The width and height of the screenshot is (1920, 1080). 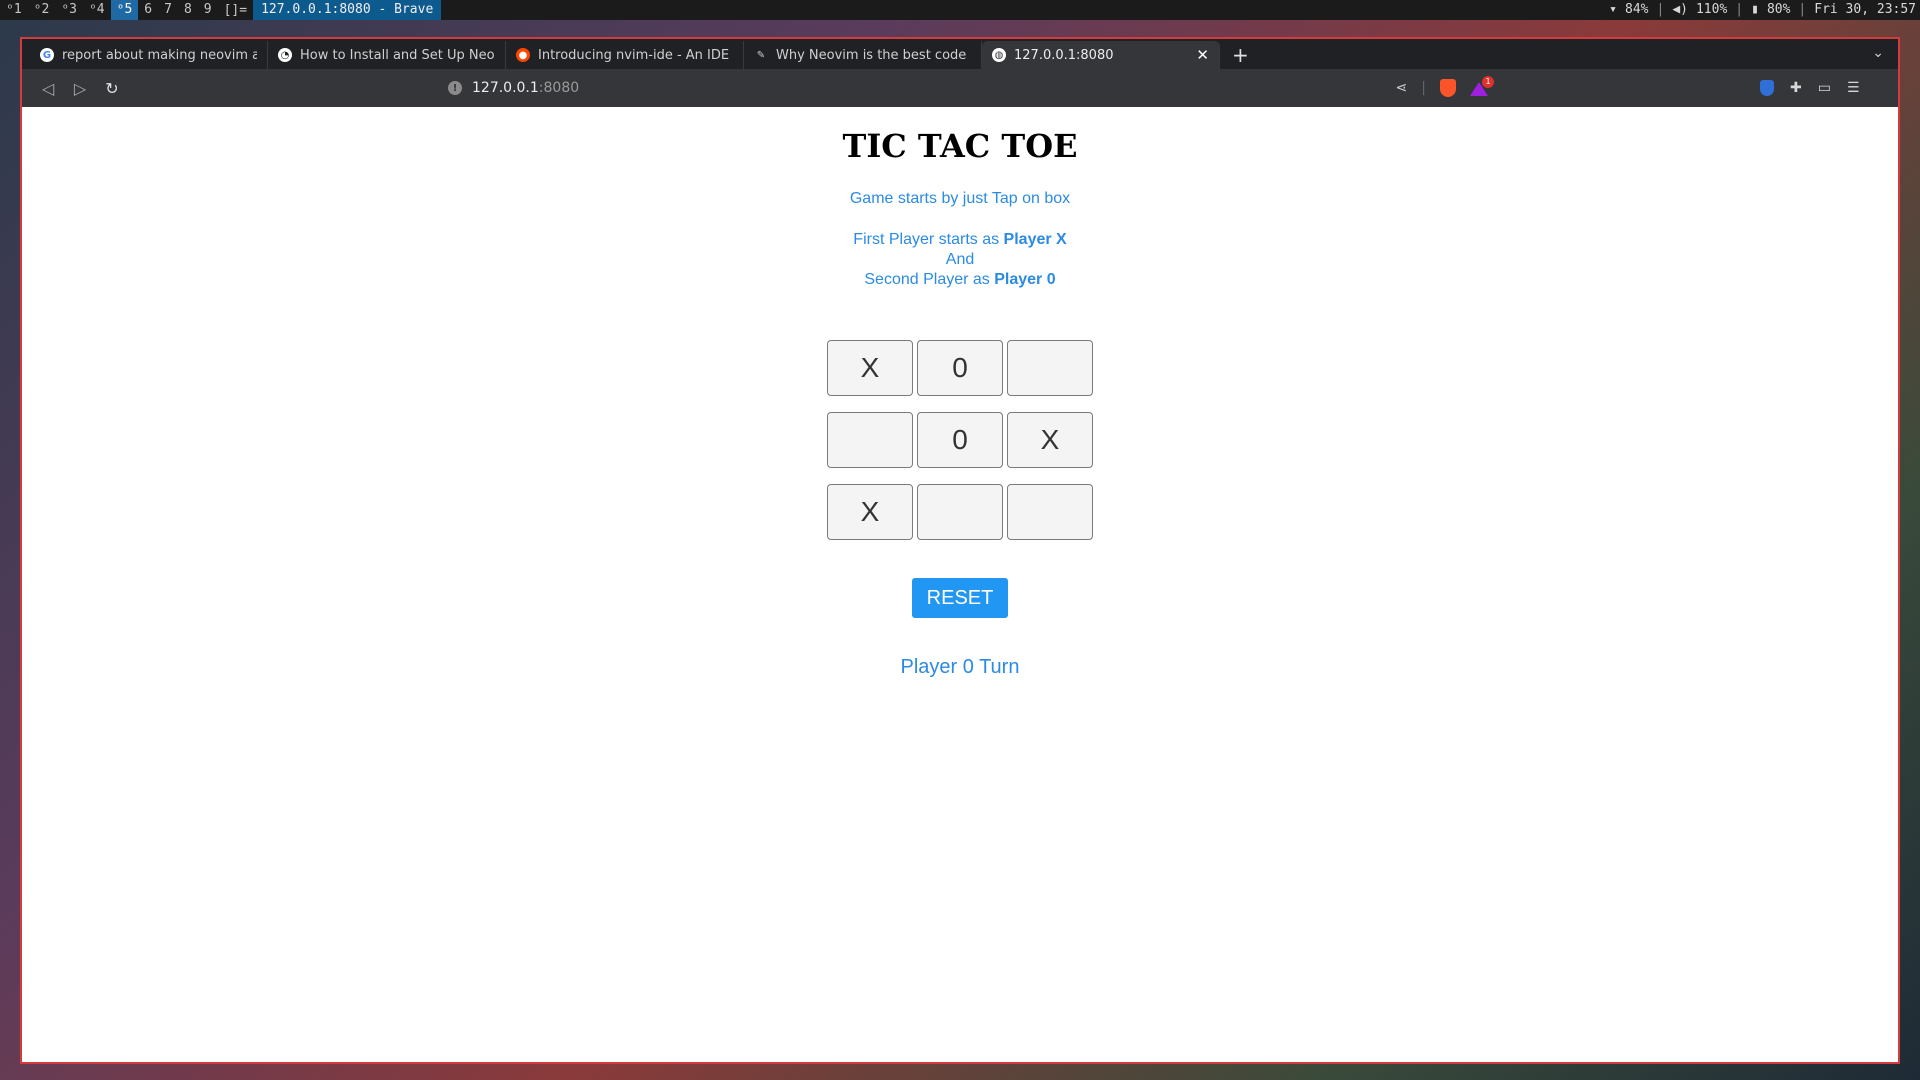 I want to click on second-player-name: Player 0, so click(x=1025, y=279).